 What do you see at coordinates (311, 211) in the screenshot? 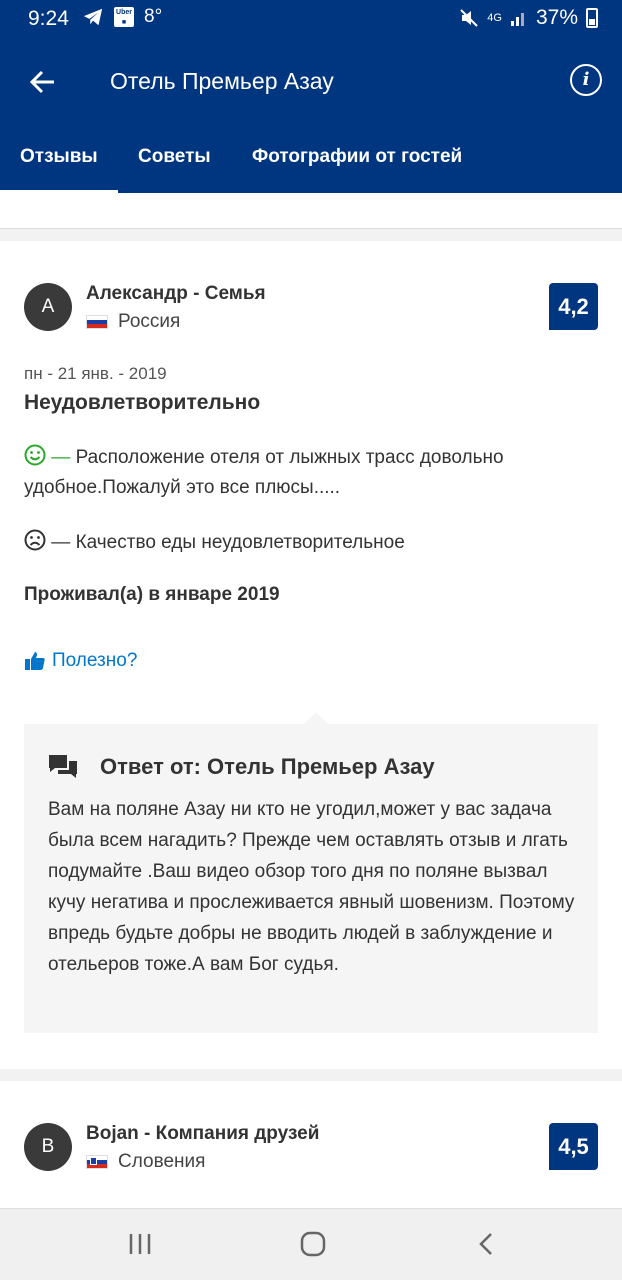
I see `previous-review-remnant` at bounding box center [311, 211].